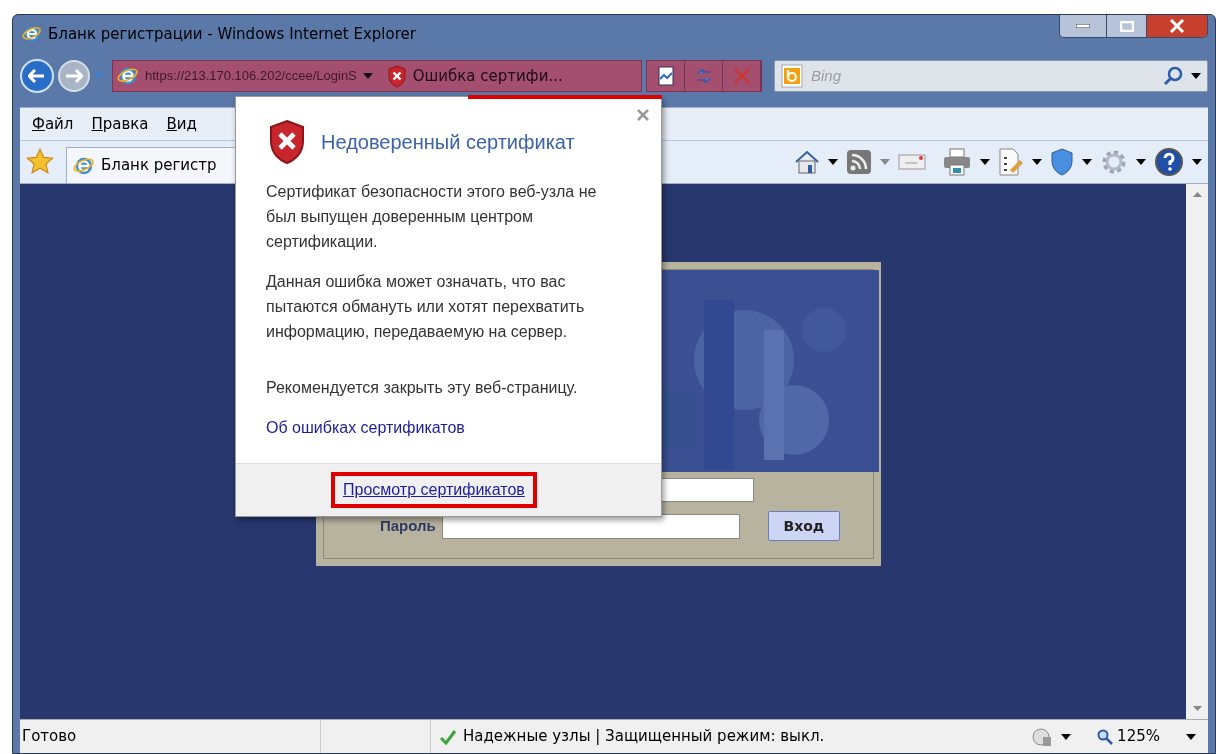 Image resolution: width=1216 pixels, height=754 pixels. I want to click on arrow-right-icon, so click(74, 76).